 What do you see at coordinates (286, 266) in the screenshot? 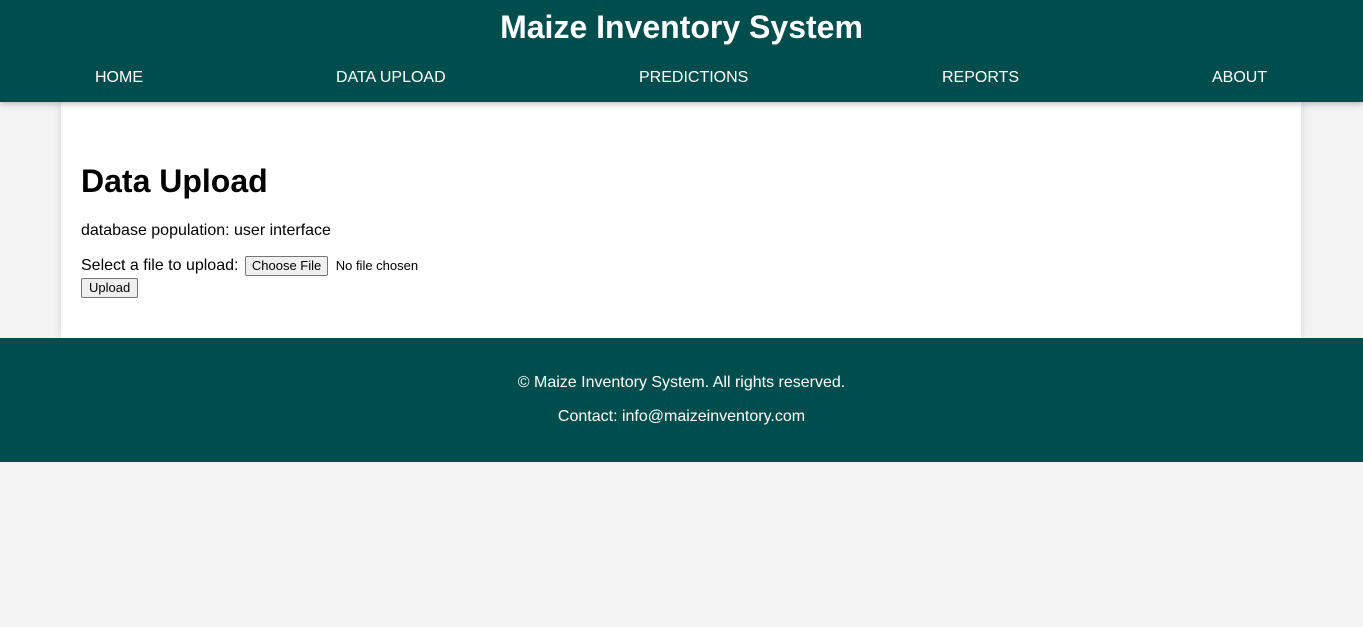
I see `choose-file-button: Choose File` at bounding box center [286, 266].